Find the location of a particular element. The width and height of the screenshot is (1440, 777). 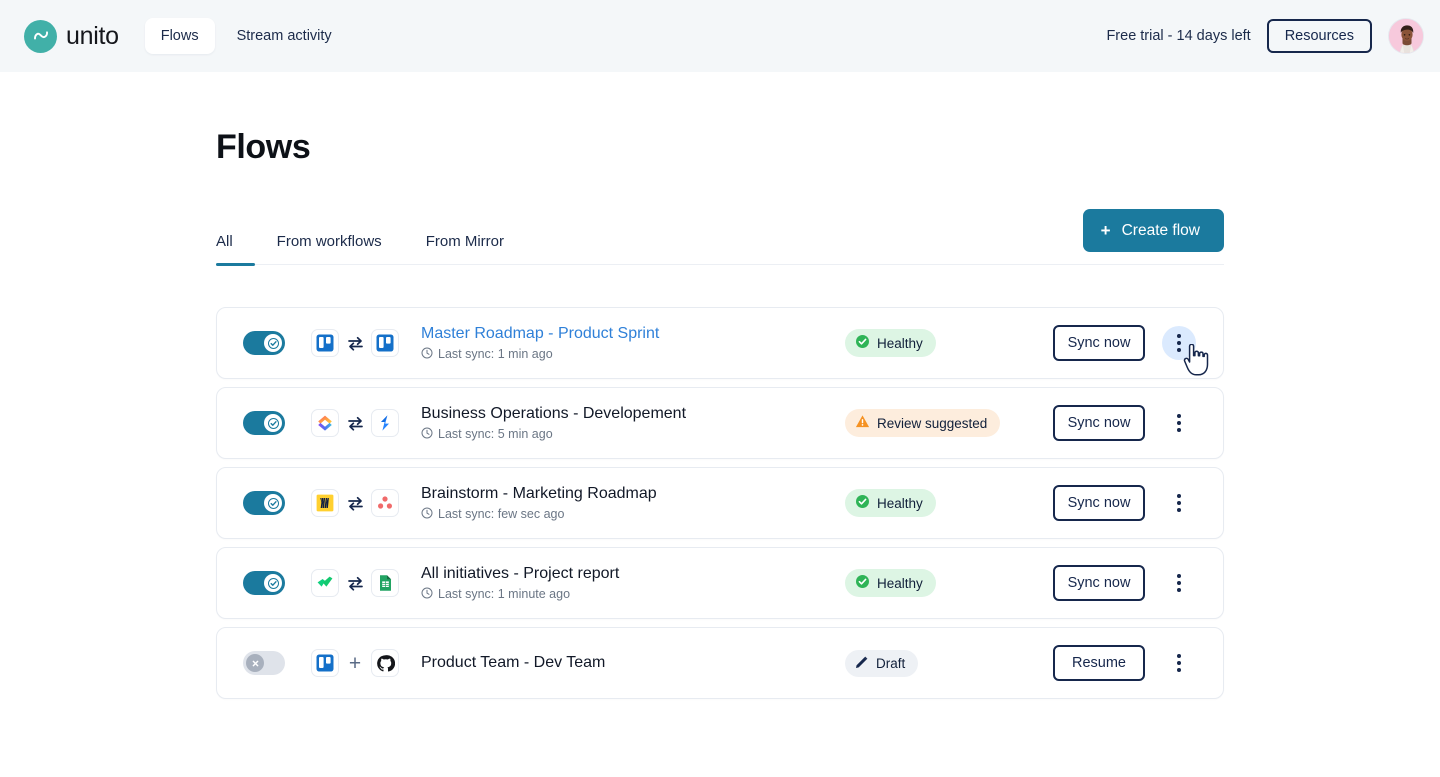

brand-logo: unito is located at coordinates (71, 36).